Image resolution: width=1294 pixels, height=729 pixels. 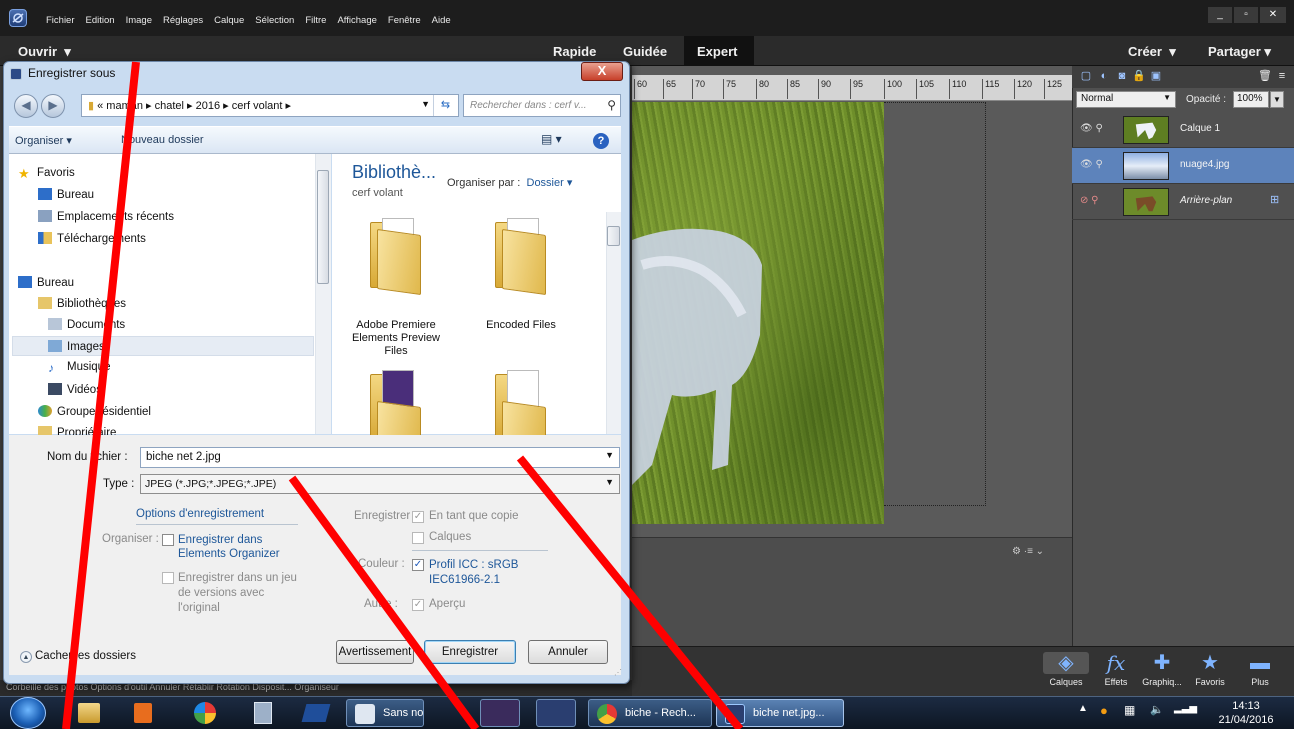 What do you see at coordinates (550, 183) in the screenshot?
I see `arrange-by-value: Dossier ▾` at bounding box center [550, 183].